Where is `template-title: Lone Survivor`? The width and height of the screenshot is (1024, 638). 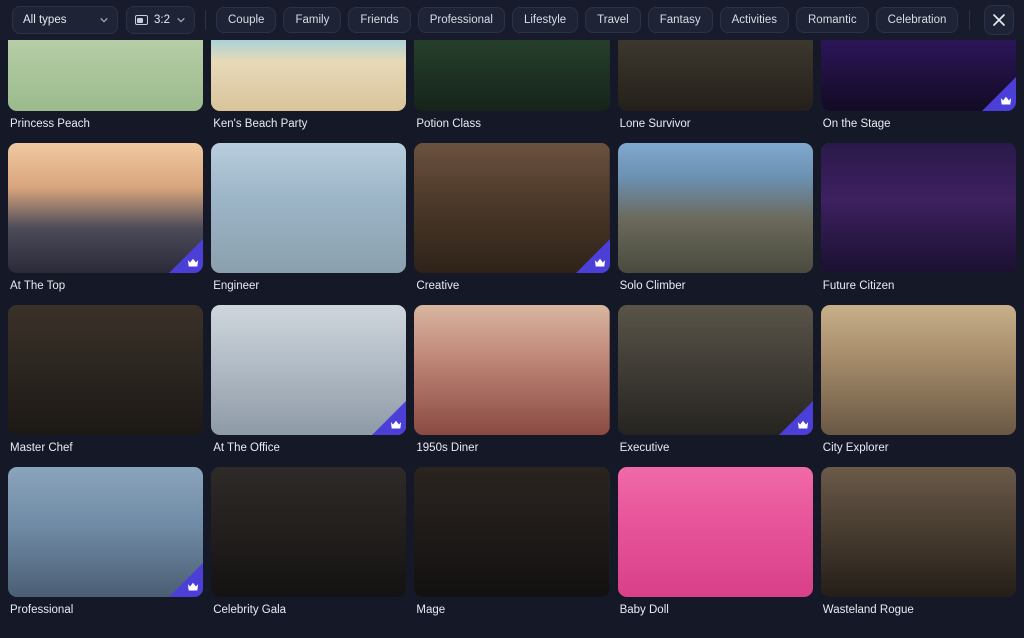 template-title: Lone Survivor is located at coordinates (655, 124).